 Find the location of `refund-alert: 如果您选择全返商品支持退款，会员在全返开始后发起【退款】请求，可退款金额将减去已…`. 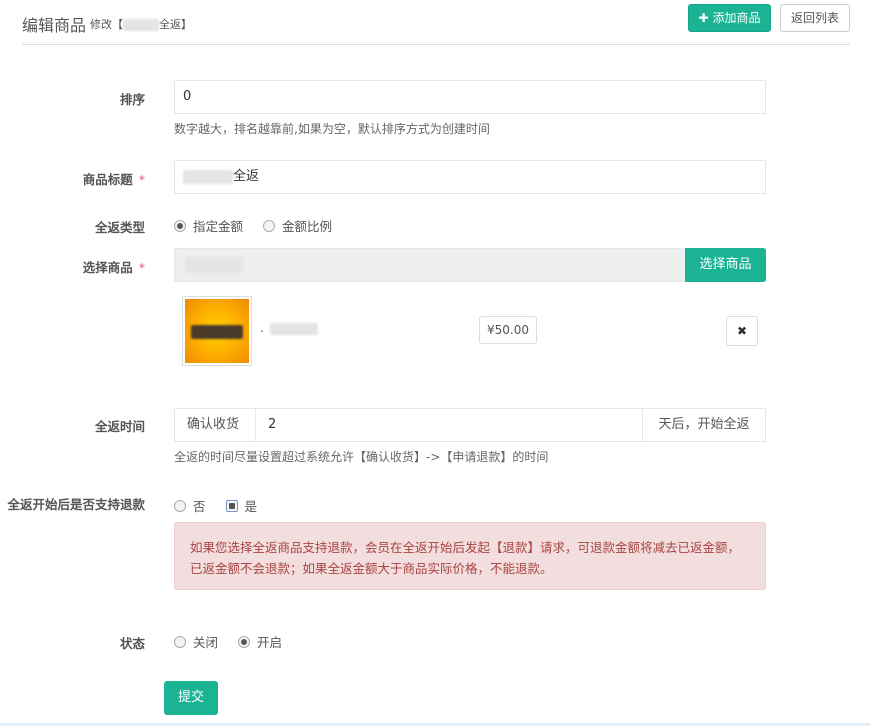

refund-alert: 如果您选择全返商品支持退款，会员在全返开始后发起【退款】请求，可退款金额将减去已… is located at coordinates (470, 556).